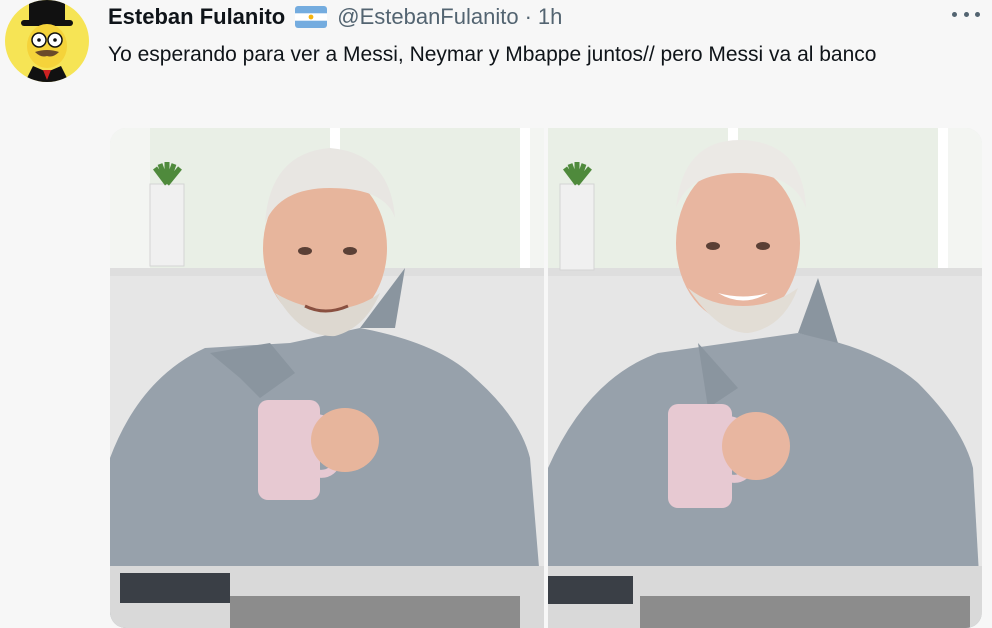 The width and height of the screenshot is (992, 628). What do you see at coordinates (966, 14) in the screenshot?
I see `more-options-icon` at bounding box center [966, 14].